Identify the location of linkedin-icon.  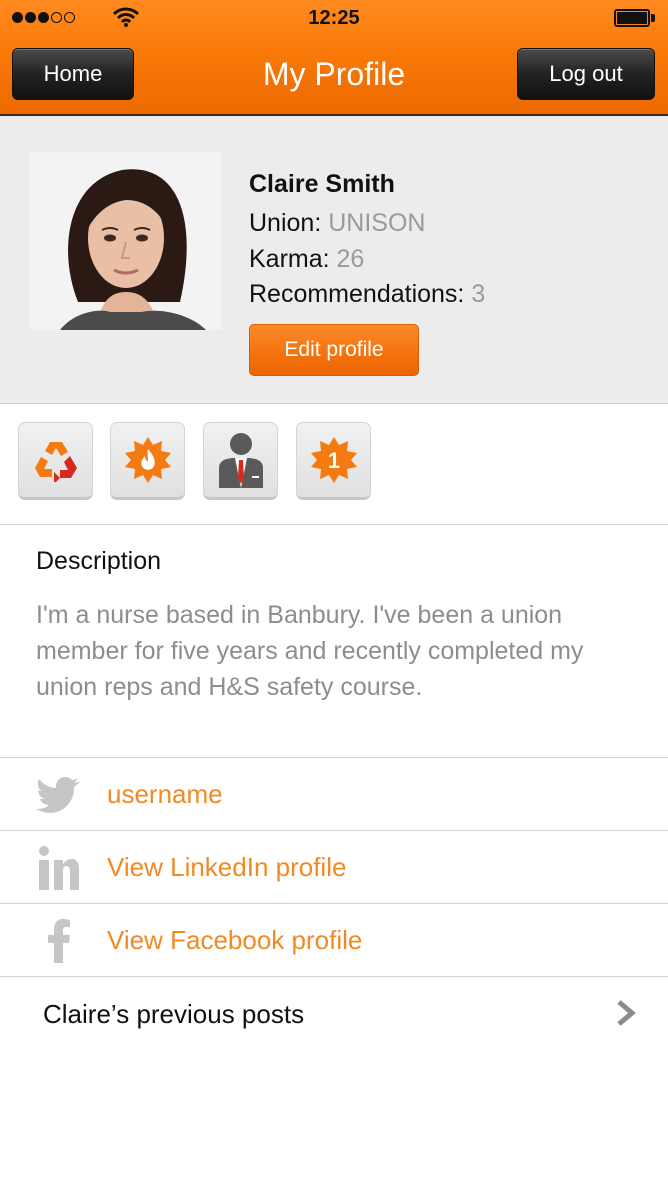
(59, 868).